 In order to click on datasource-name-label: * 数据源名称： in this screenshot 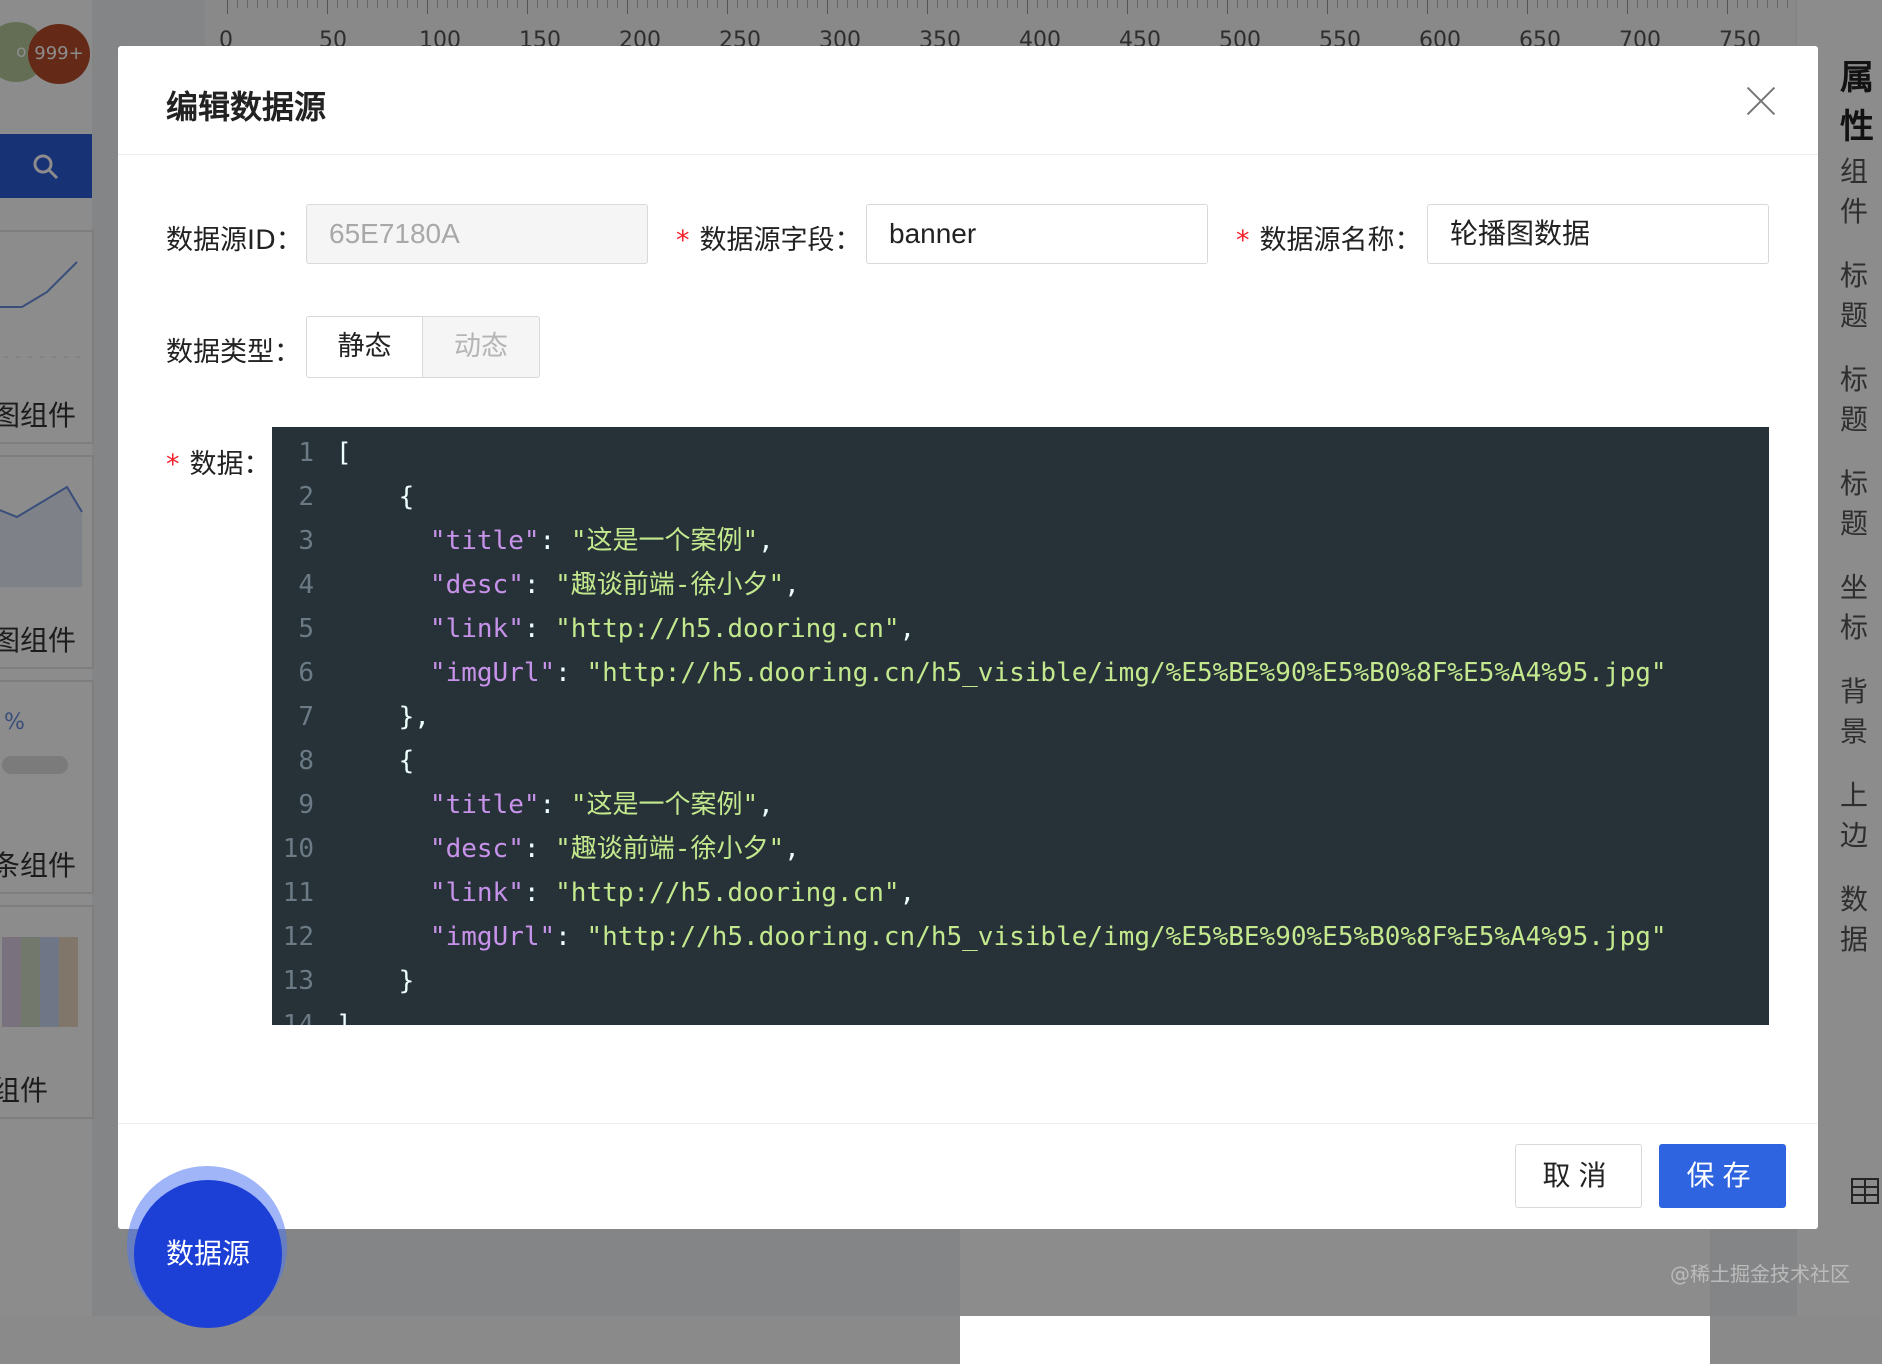, I will do `click(1329, 237)`.